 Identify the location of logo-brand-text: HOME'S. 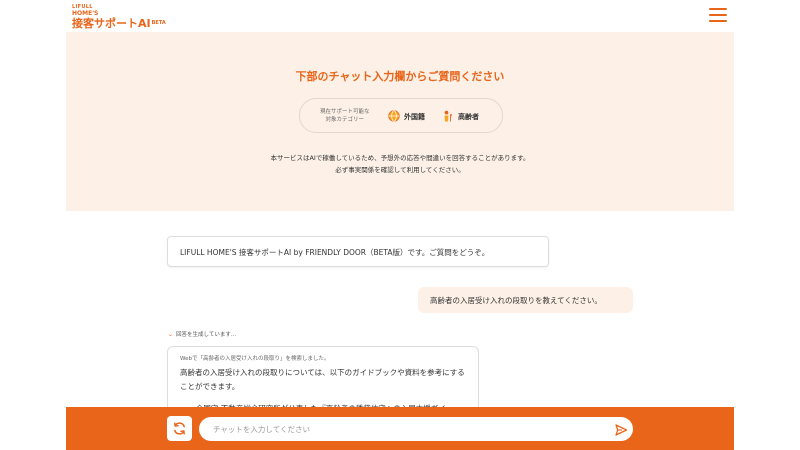
(85, 13).